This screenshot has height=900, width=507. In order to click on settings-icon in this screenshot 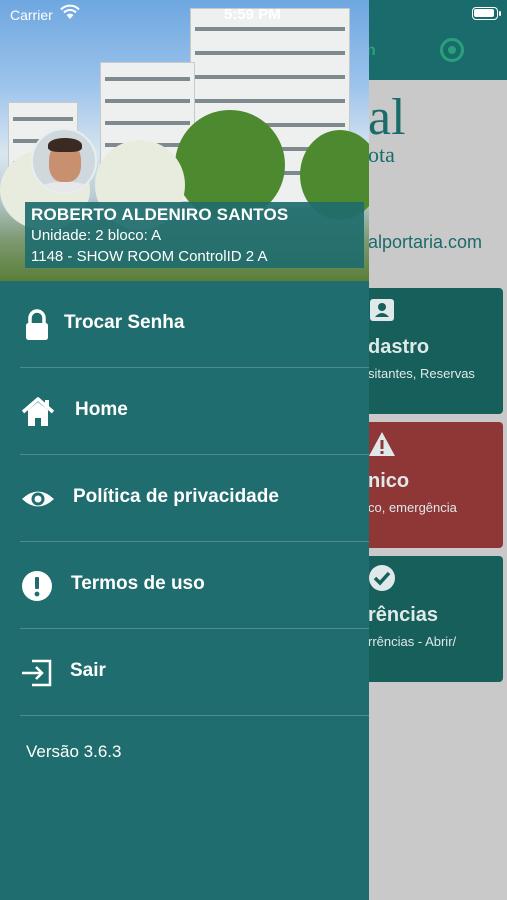, I will do `click(452, 50)`.